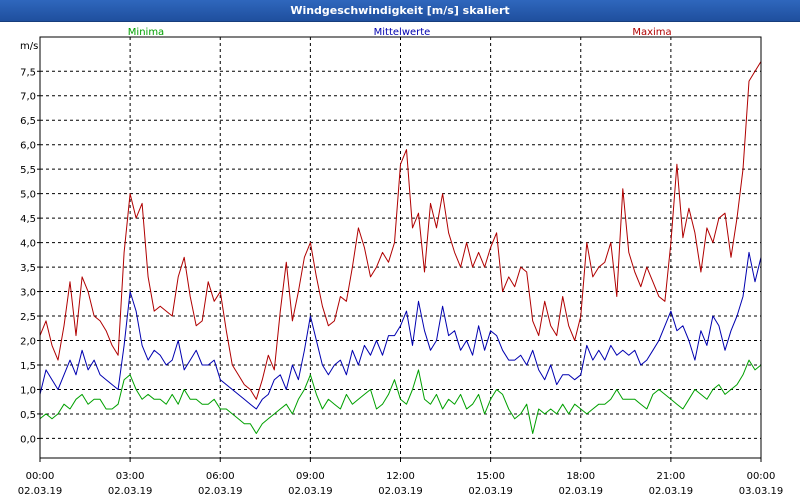 Image resolution: width=800 pixels, height=500 pixels. Describe the element at coordinates (28, 366) in the screenshot. I see `y-tick-label: 1,5` at that location.